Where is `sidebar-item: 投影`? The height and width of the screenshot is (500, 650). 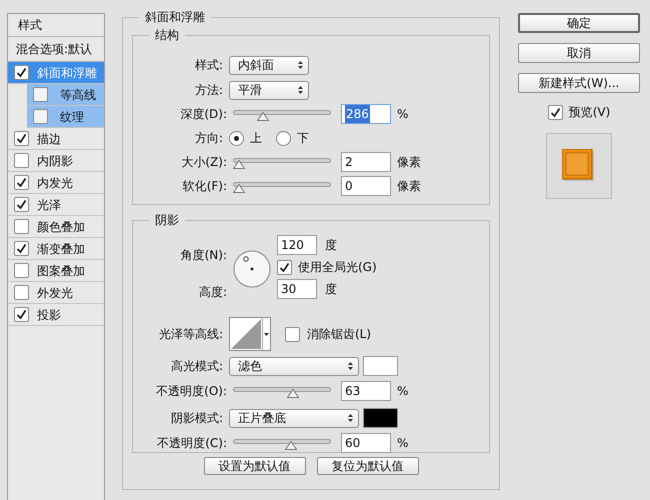 sidebar-item: 投影 is located at coordinates (56, 315).